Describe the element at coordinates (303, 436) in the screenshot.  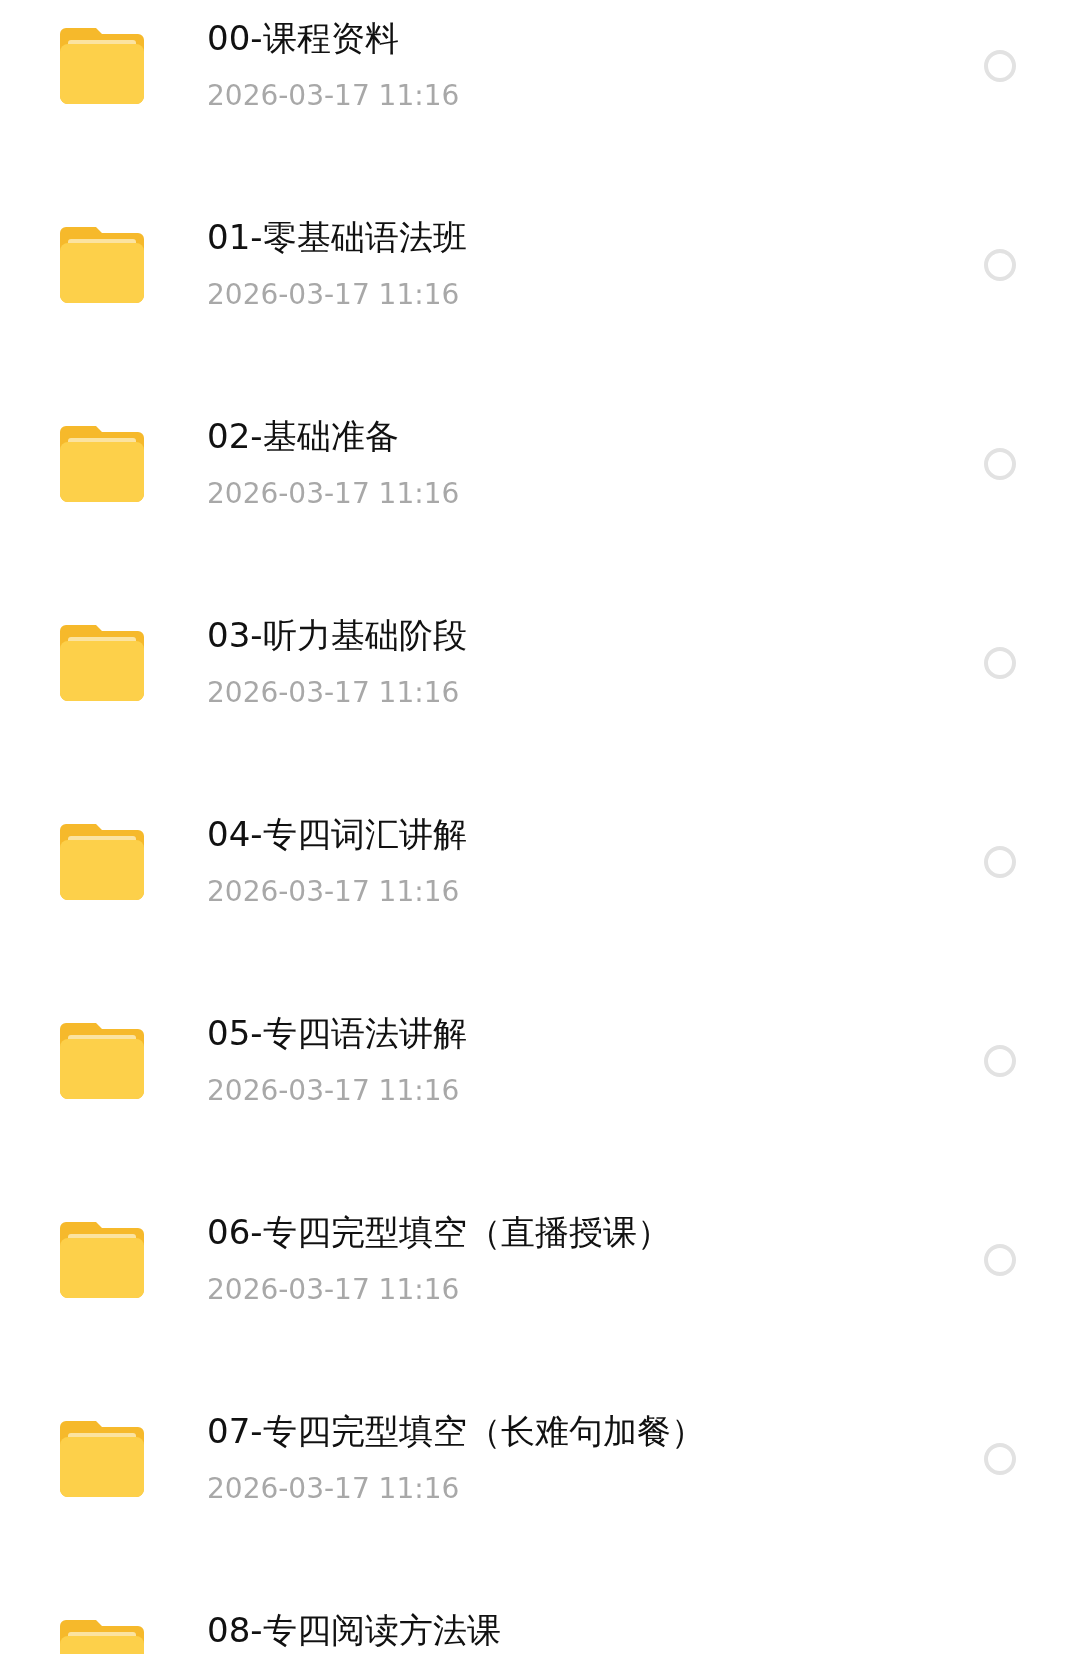
I see `folder-name: 02-基础准备` at that location.